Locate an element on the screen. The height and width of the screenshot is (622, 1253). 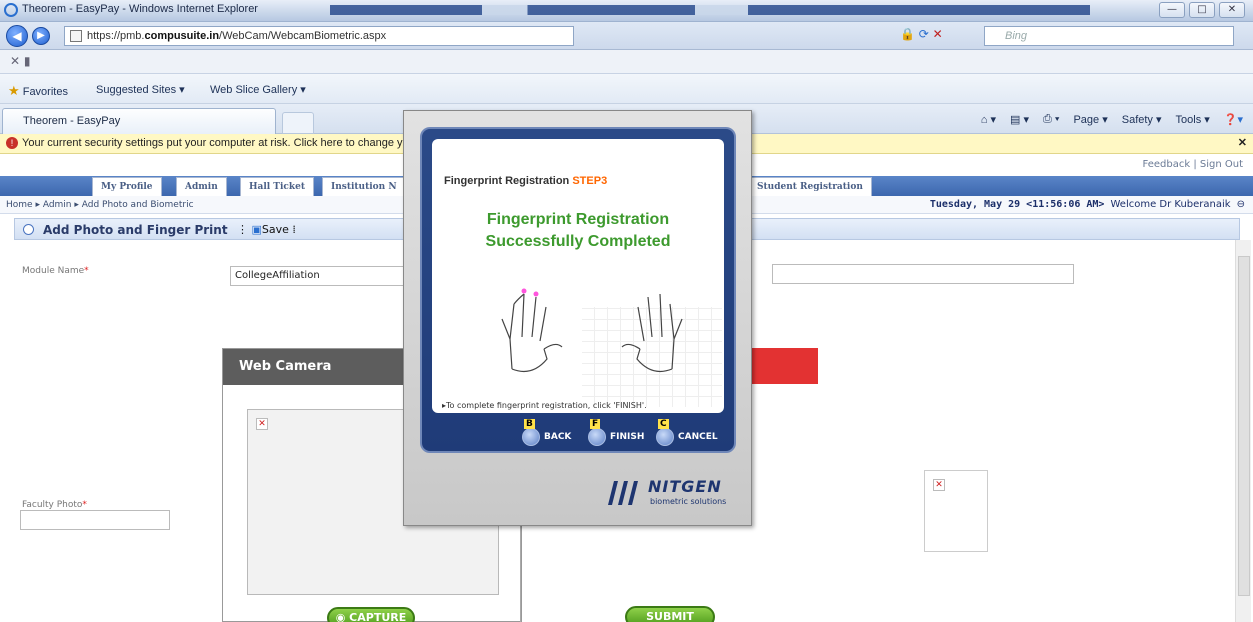
url-path: /WebCam/WebcamBiometric.aspx is located at coordinates (303, 36).